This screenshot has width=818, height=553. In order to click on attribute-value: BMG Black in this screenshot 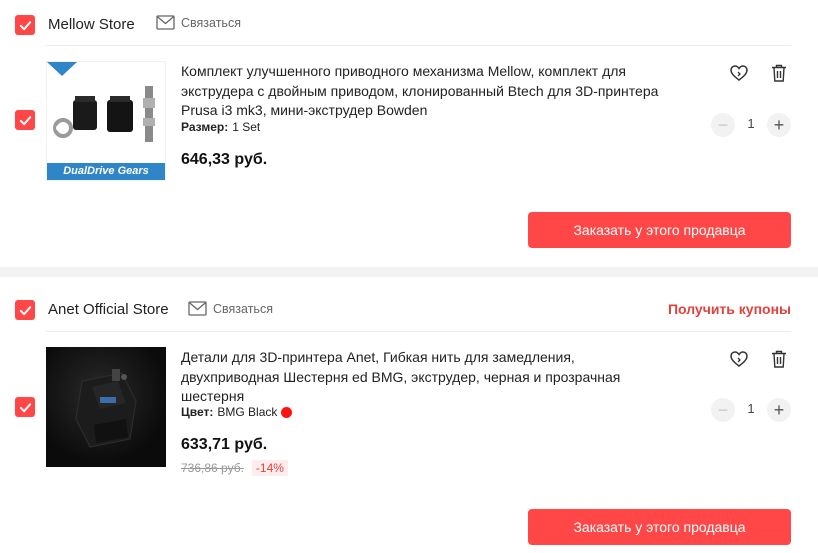, I will do `click(247, 412)`.